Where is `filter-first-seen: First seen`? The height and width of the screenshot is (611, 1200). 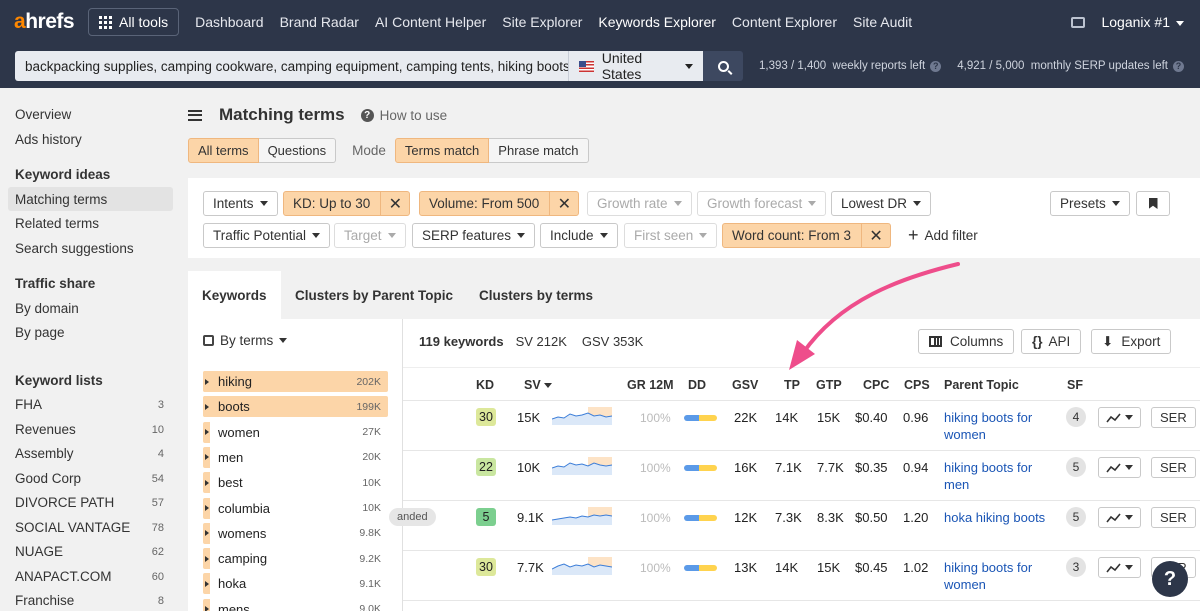 filter-first-seen: First seen is located at coordinates (671, 235).